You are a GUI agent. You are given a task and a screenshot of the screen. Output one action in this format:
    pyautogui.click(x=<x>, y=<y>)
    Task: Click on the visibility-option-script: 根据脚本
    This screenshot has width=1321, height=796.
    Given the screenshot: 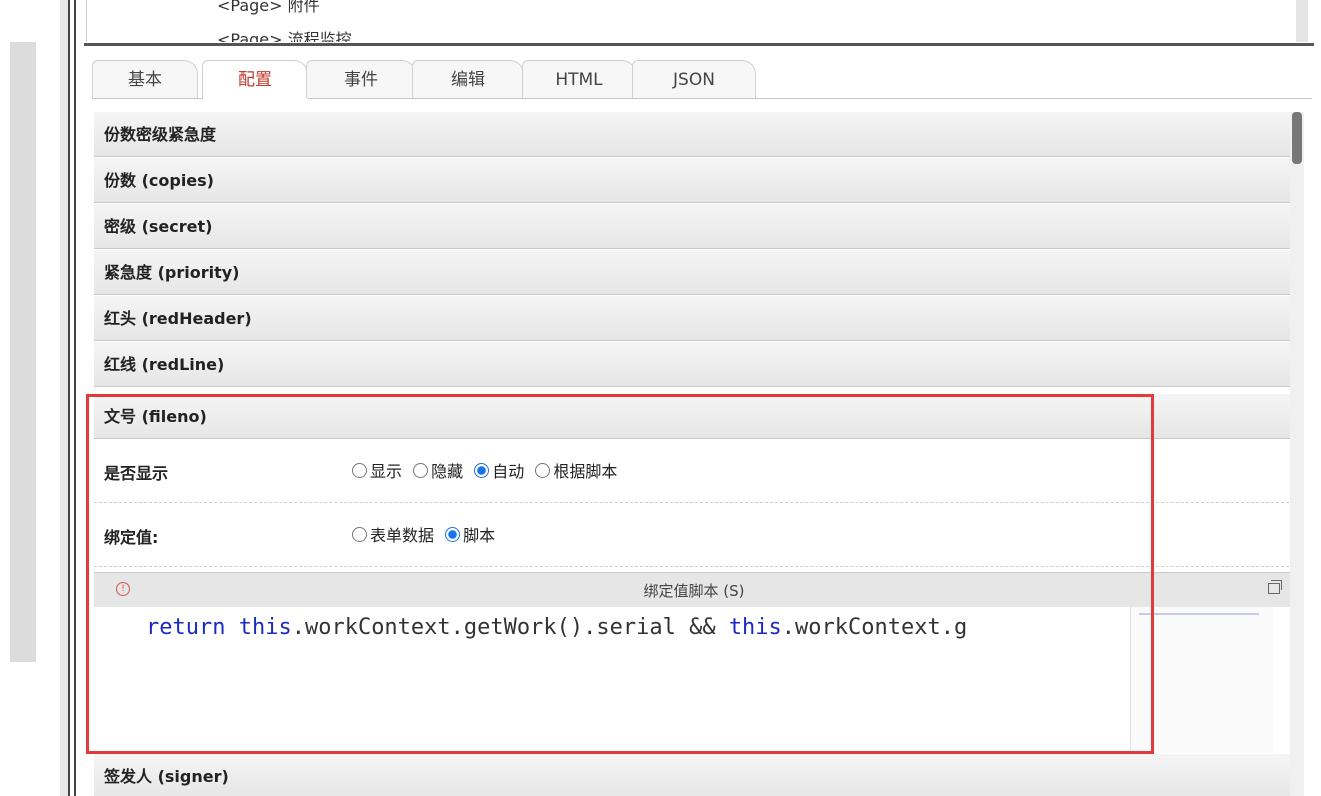 What is the action you would take?
    pyautogui.click(x=576, y=470)
    